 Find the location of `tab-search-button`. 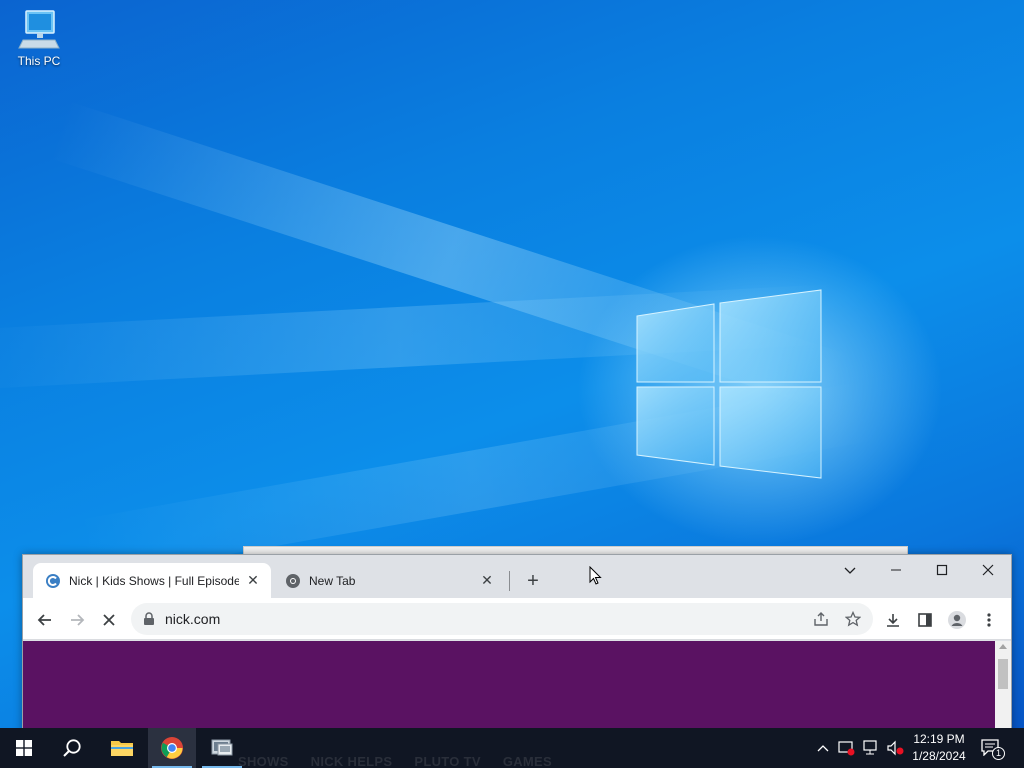

tab-search-button is located at coordinates (850, 570).